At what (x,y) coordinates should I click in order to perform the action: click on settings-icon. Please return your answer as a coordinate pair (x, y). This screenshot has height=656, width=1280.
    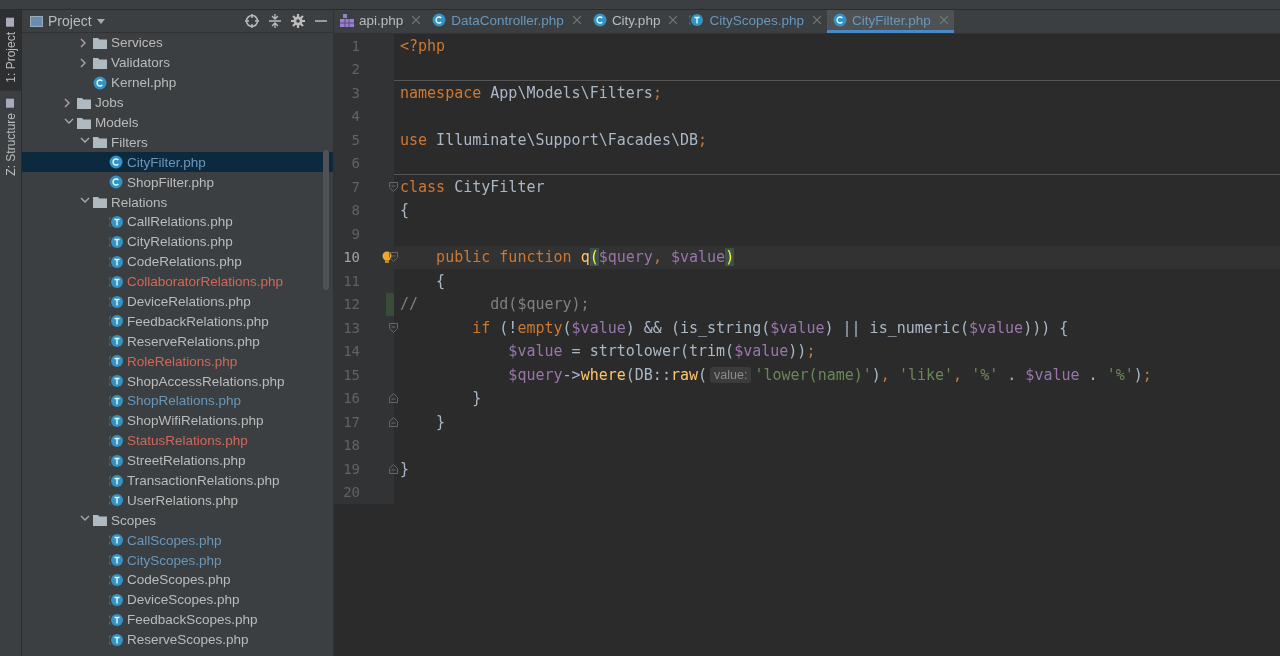
    Looking at the image, I should click on (298, 21).